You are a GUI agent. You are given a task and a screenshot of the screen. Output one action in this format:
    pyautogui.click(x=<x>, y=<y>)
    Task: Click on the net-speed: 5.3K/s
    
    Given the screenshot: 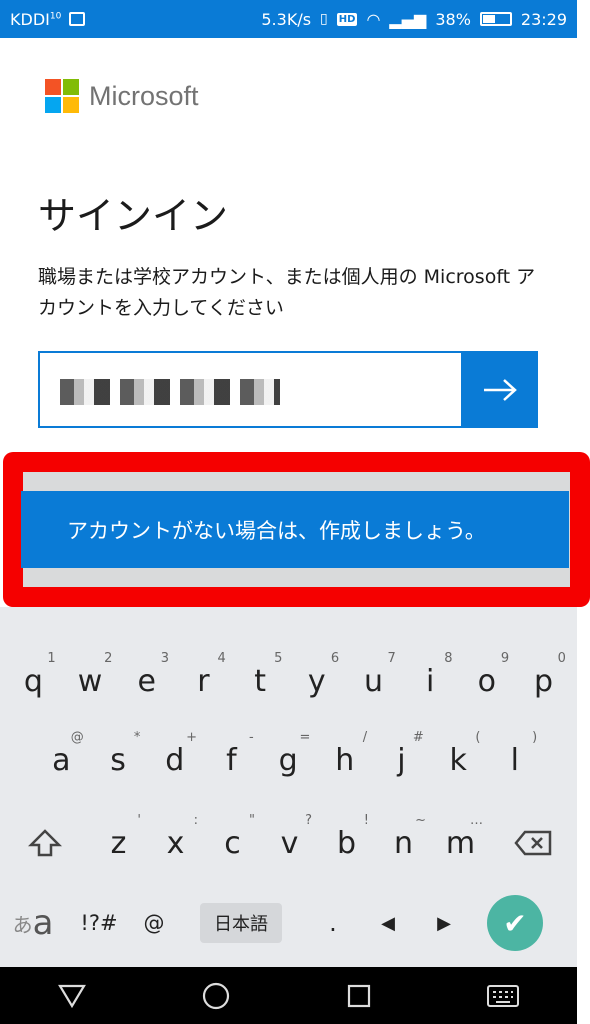 What is the action you would take?
    pyautogui.click(x=286, y=19)
    